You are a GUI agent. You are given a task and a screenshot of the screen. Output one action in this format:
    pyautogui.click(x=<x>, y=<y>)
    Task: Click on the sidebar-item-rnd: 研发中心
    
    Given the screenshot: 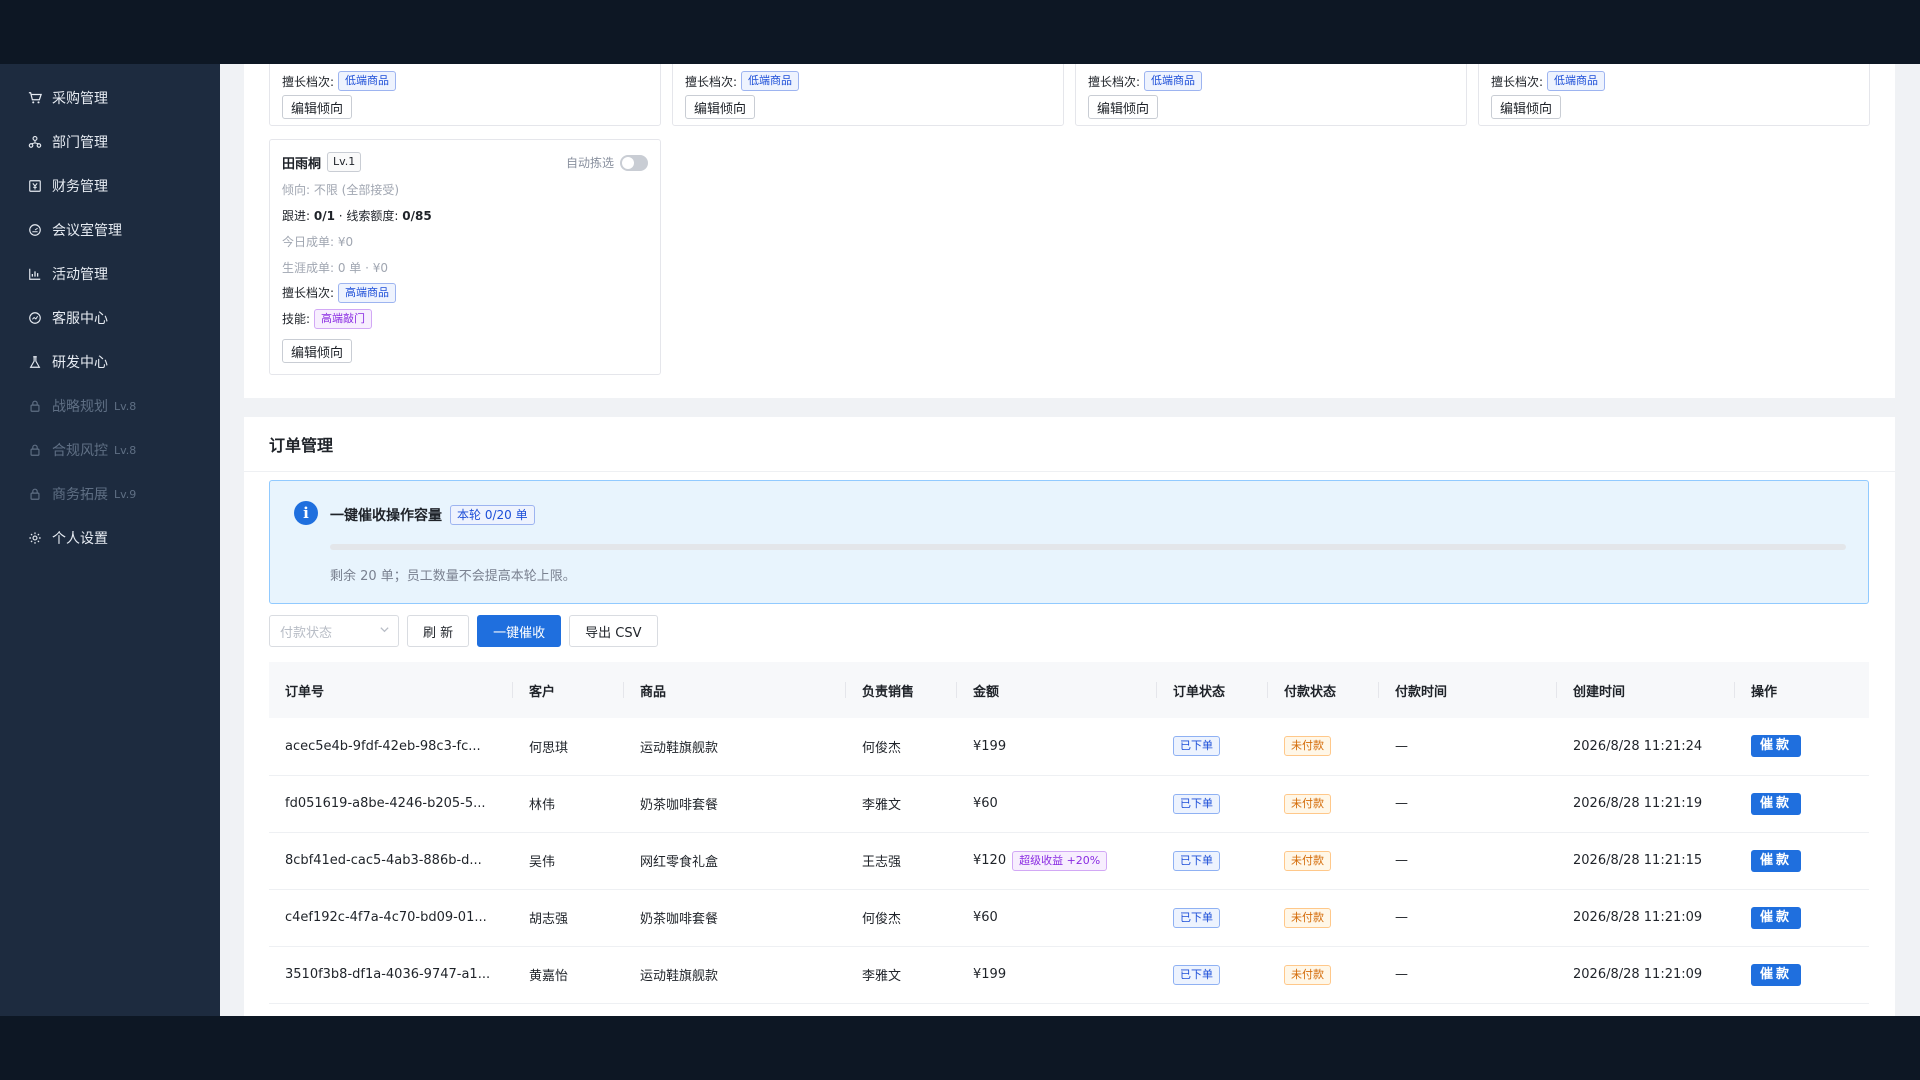 What is the action you would take?
    pyautogui.click(x=110, y=362)
    